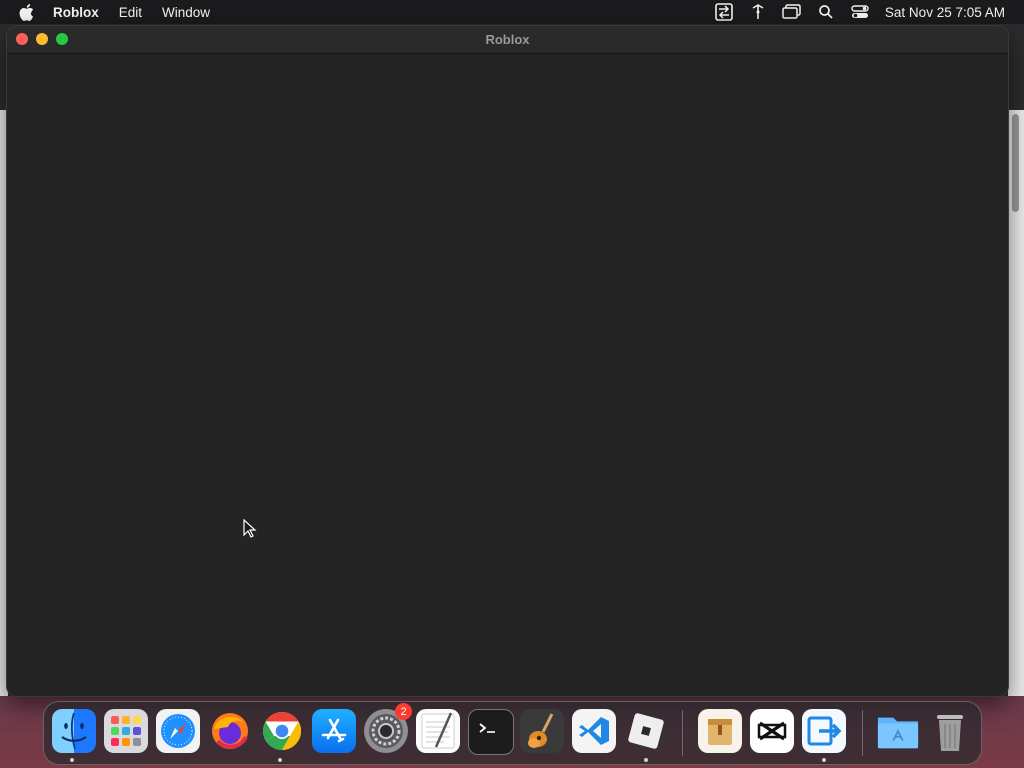  What do you see at coordinates (282, 731) in the screenshot?
I see `chrome-icon` at bounding box center [282, 731].